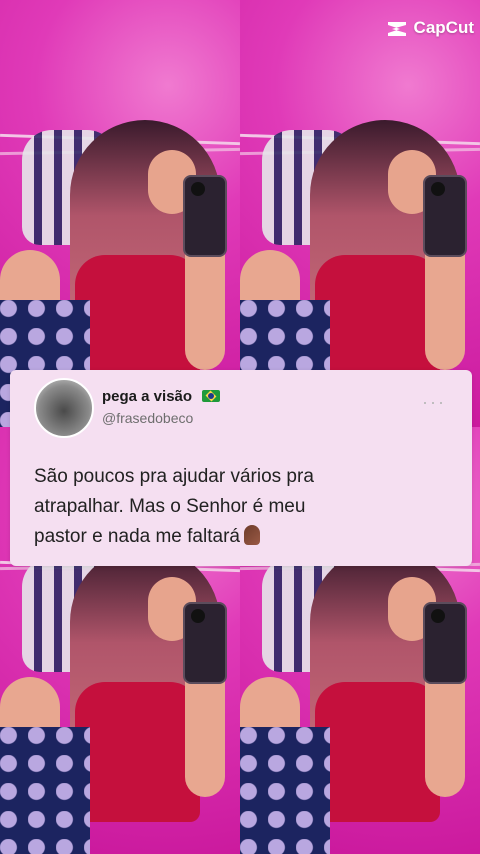 The height and width of the screenshot is (854, 480). I want to click on tweet-line-3-text: pastor e nada me faltará, so click(137, 536).